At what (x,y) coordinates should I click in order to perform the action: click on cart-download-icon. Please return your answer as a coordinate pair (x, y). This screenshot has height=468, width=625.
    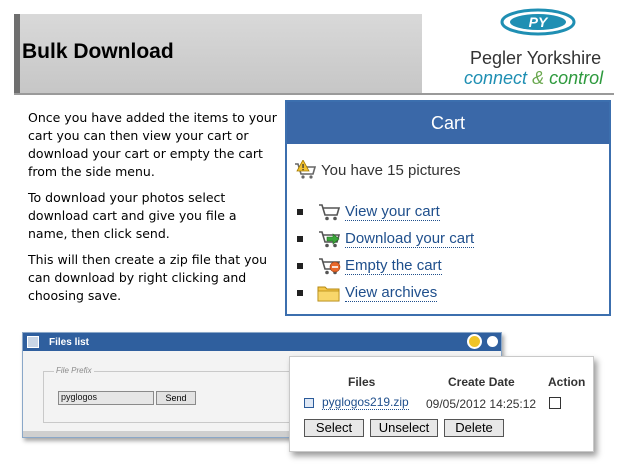
    Looking at the image, I should click on (330, 238).